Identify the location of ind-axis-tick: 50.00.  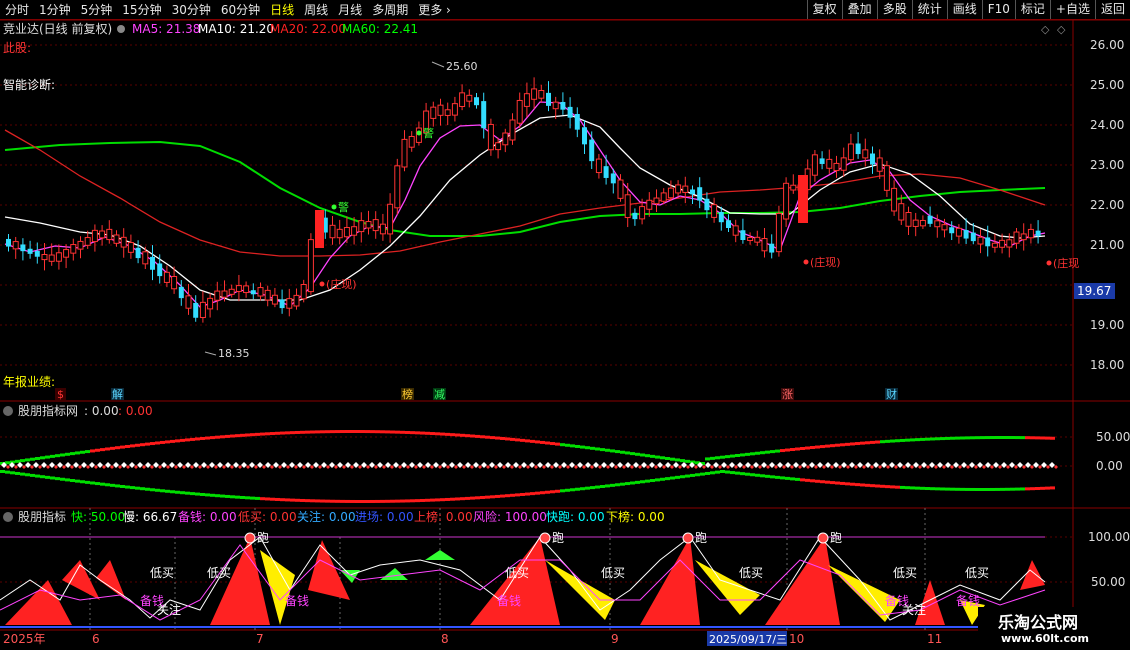
(1108, 582).